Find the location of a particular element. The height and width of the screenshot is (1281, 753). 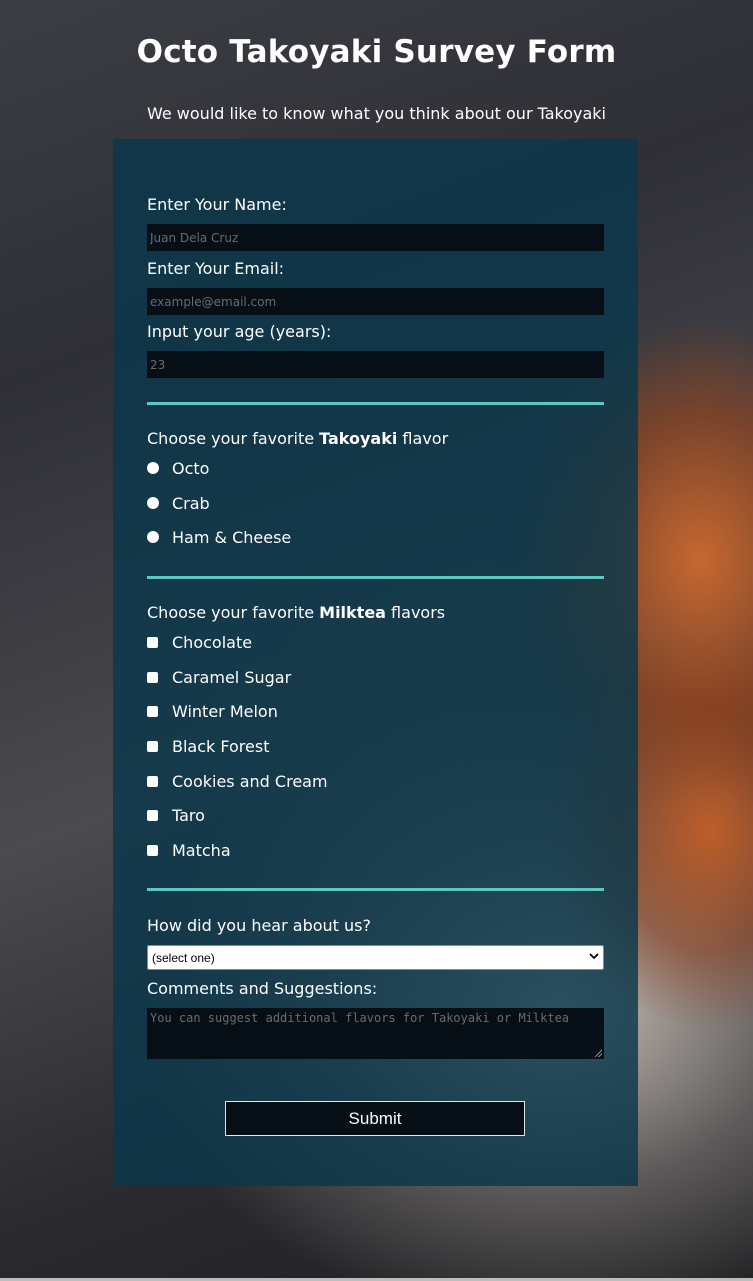

milktea-flavor-label: Choose your favorite Milktea flavors is located at coordinates (296, 612).